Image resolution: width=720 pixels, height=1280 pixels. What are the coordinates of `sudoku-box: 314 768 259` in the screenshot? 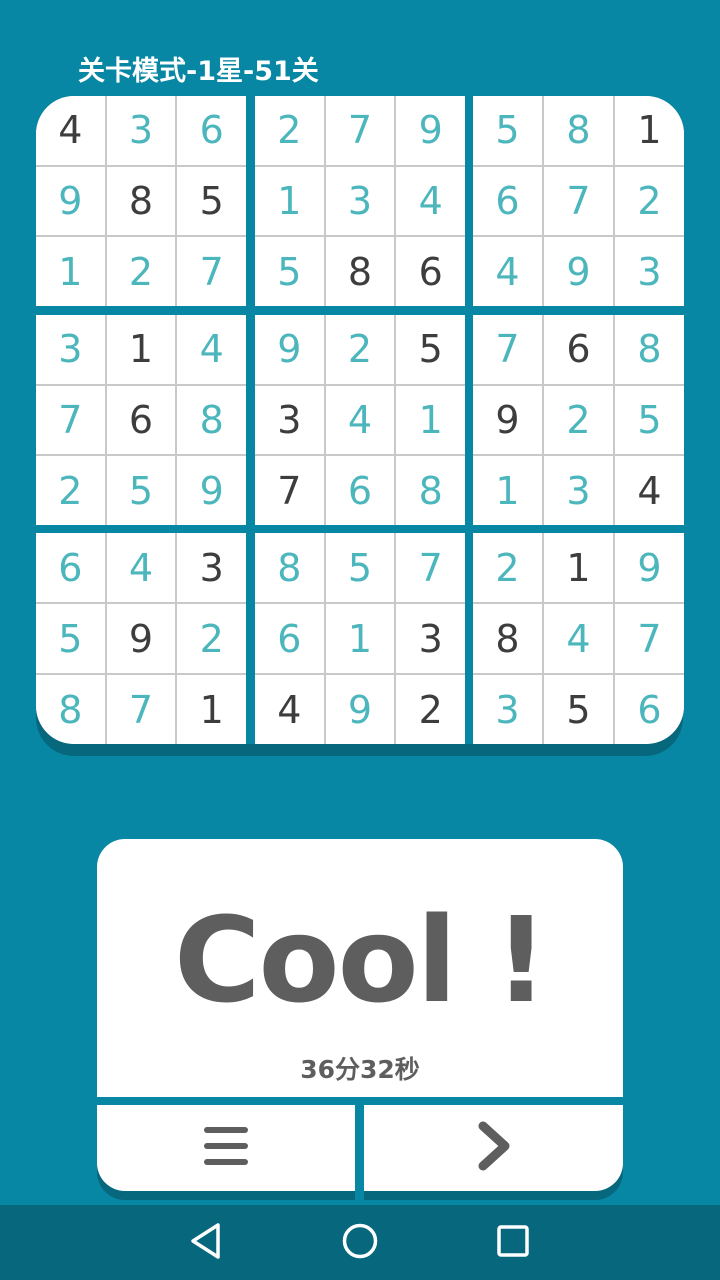 It's located at (141, 420).